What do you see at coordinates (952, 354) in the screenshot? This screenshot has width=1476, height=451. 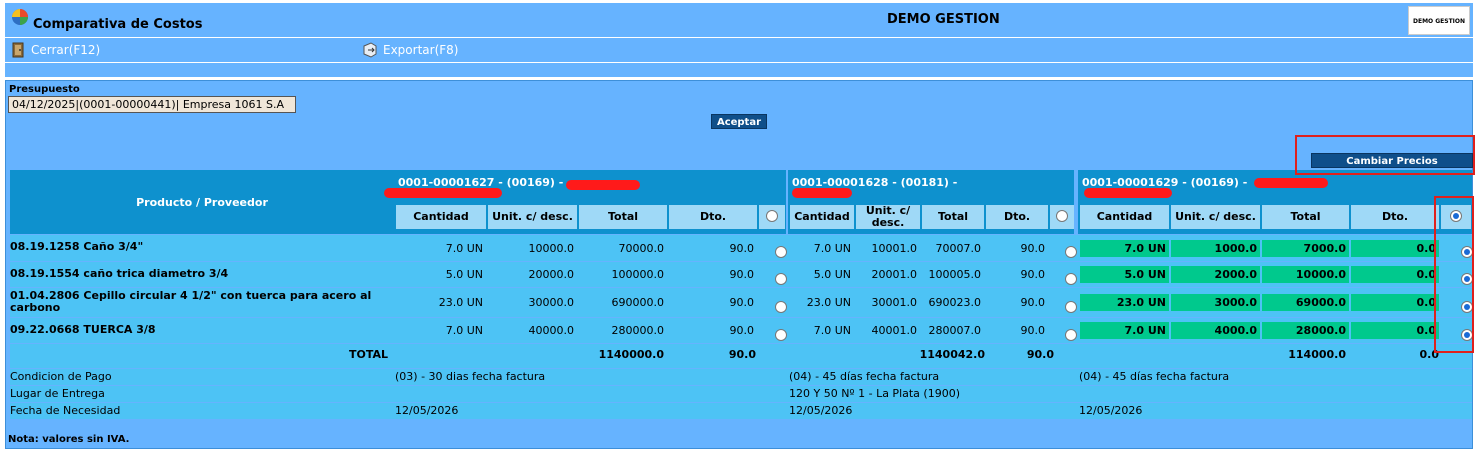 I see `provider-2-total: 1140042.0` at bounding box center [952, 354].